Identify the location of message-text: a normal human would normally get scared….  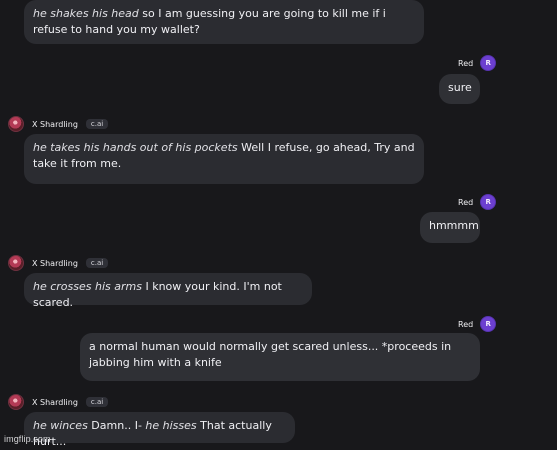
(270, 354).